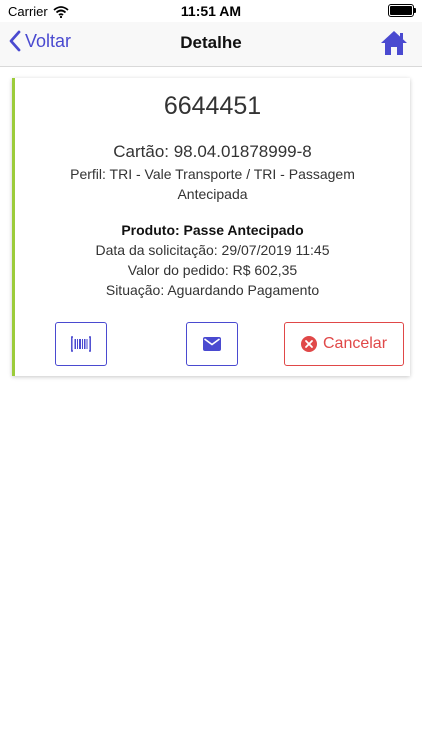 The width and height of the screenshot is (422, 750). I want to click on status-bar: Carrier 11:51 AM, so click(211, 11).